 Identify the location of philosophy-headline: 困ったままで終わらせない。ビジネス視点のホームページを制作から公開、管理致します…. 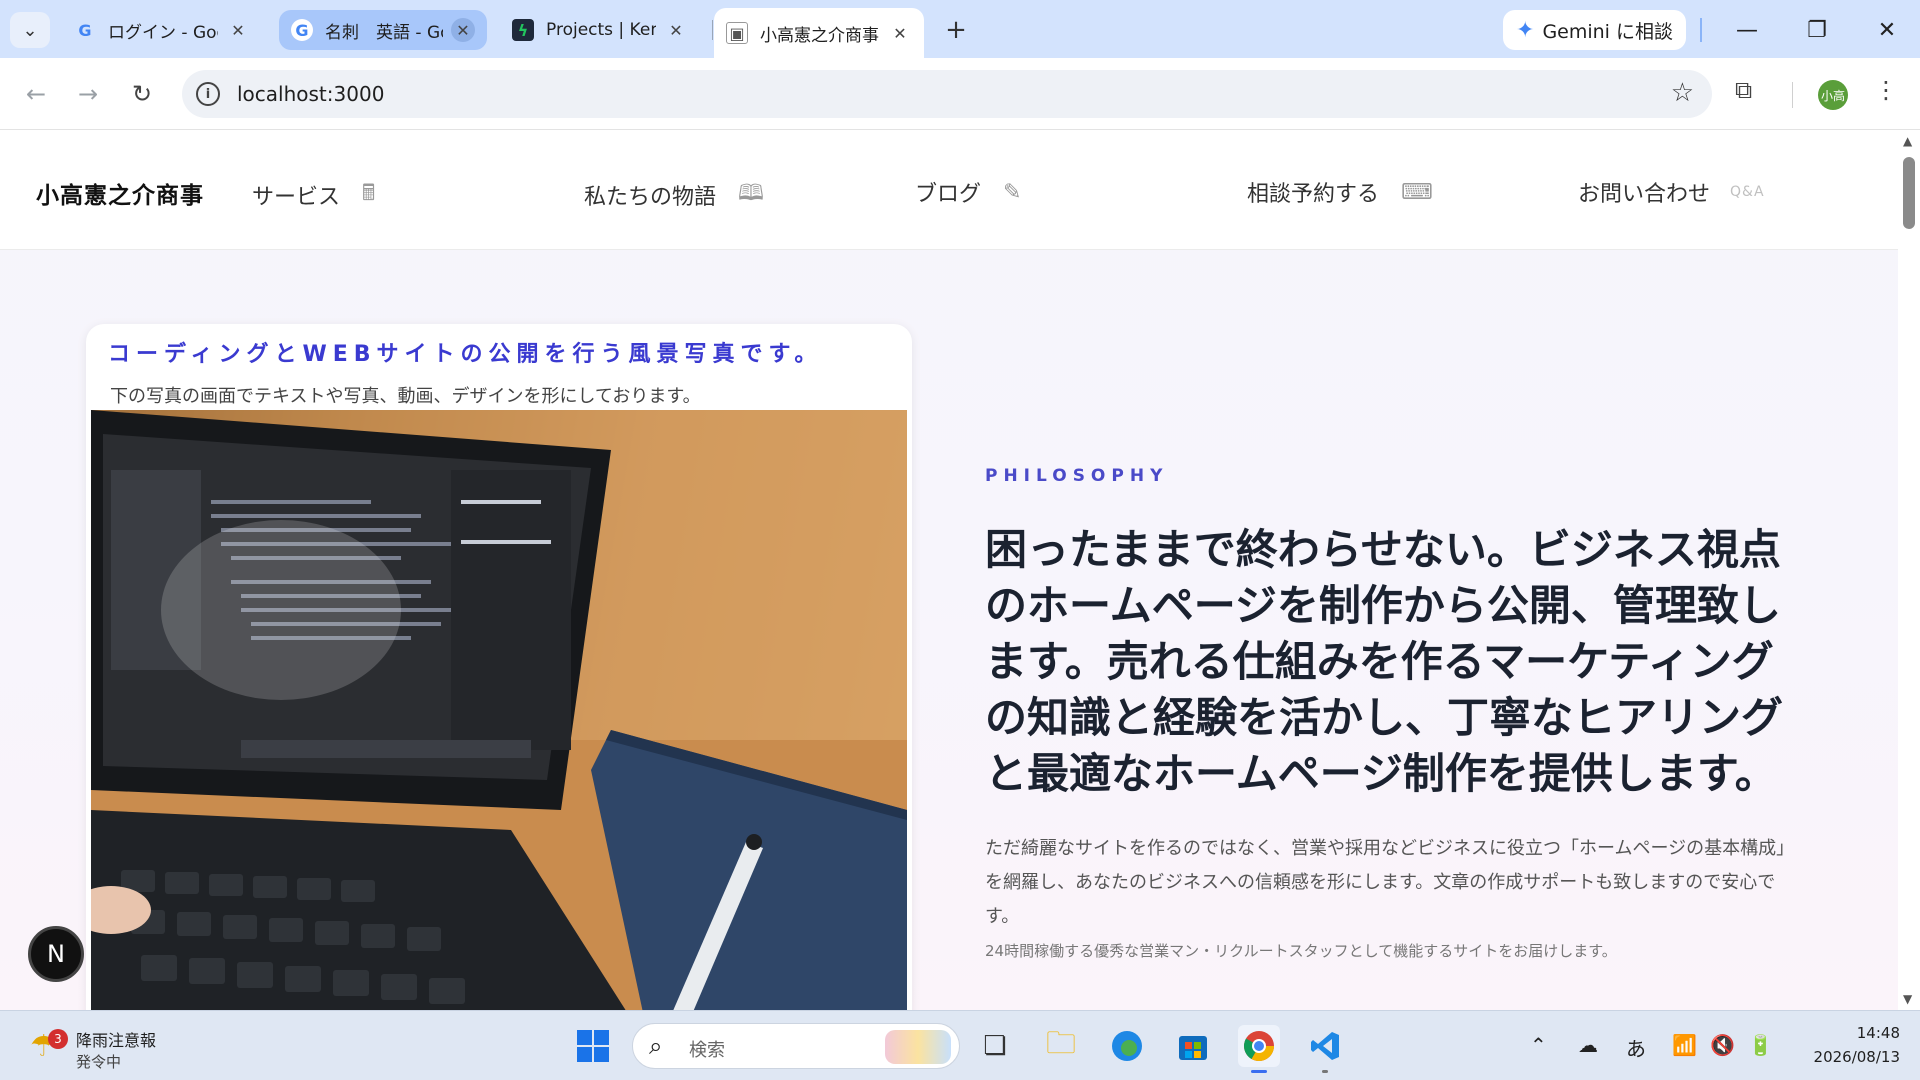
(1384, 661).